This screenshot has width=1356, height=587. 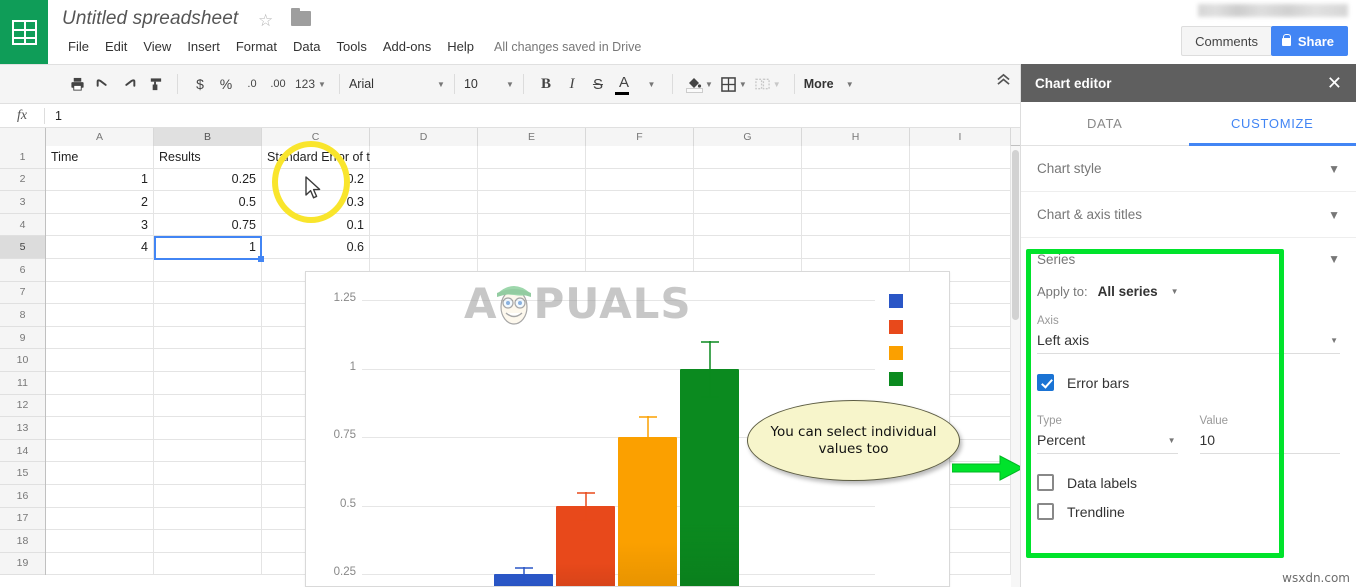 I want to click on print-button, so click(x=77, y=84).